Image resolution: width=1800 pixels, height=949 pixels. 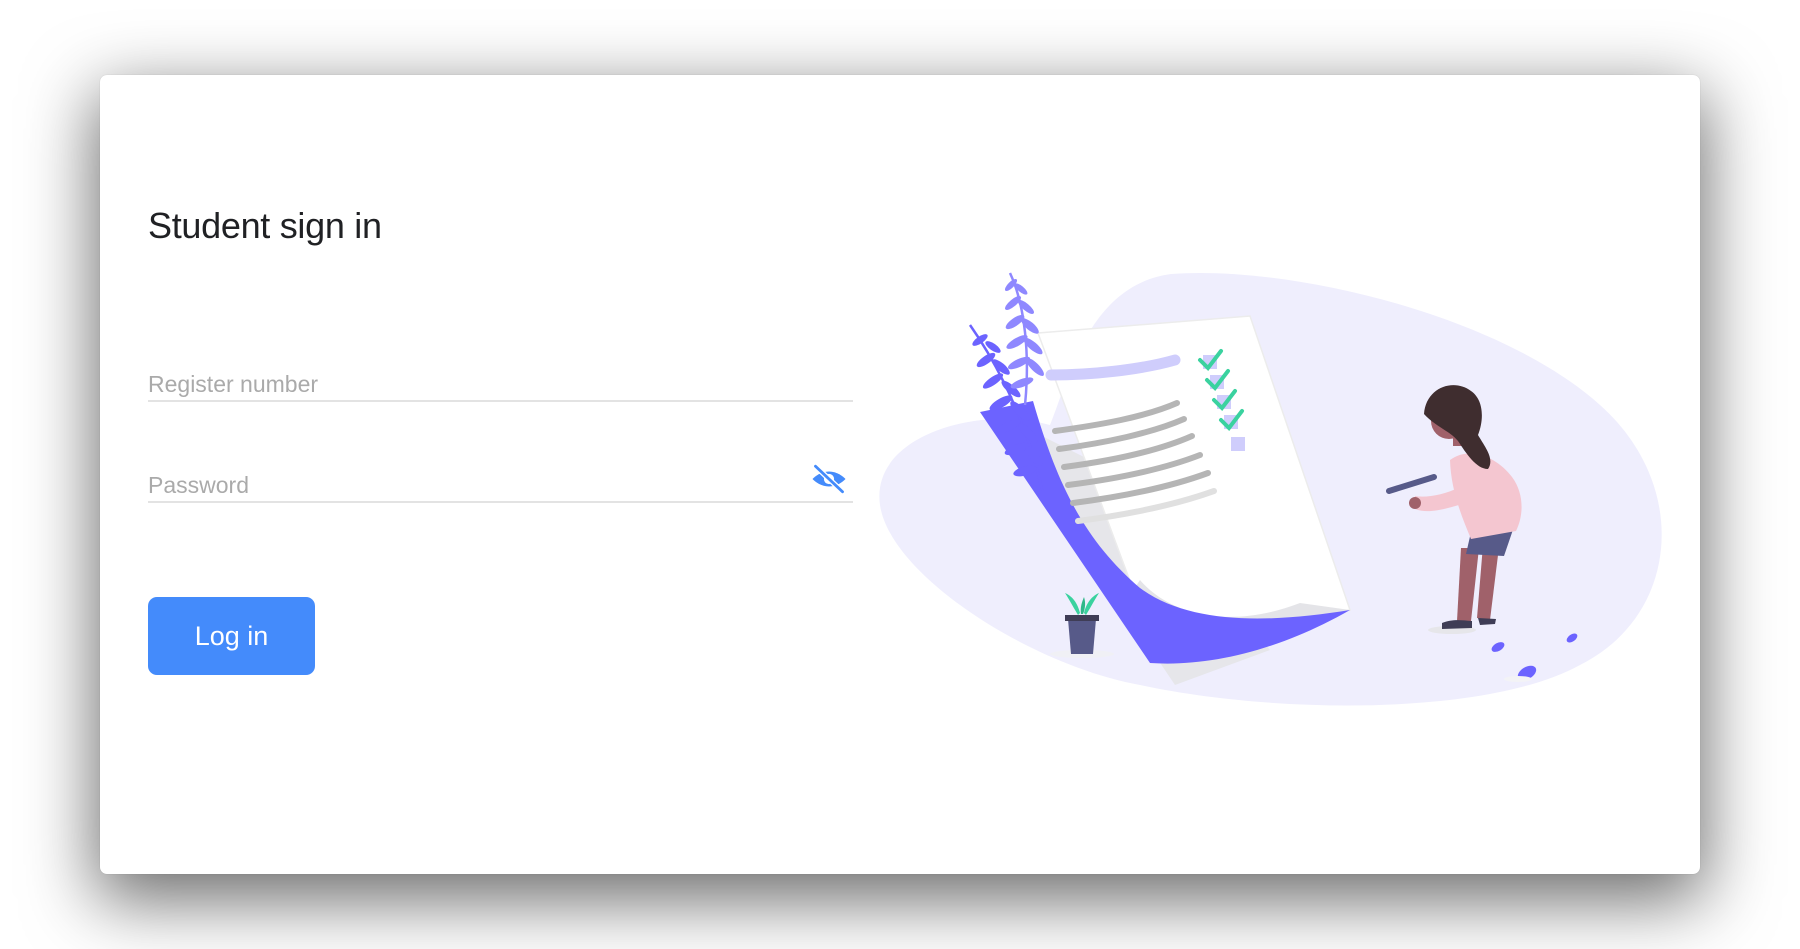 What do you see at coordinates (468, 485) in the screenshot?
I see `password-input` at bounding box center [468, 485].